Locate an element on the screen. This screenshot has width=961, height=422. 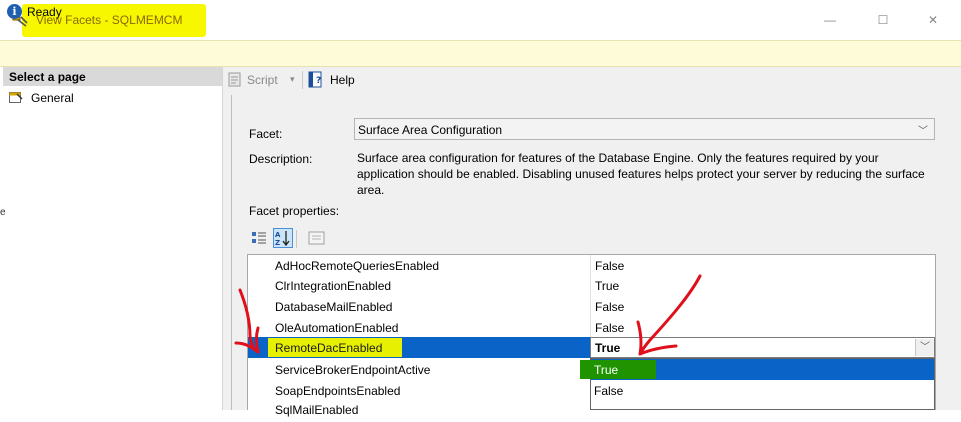
dropdown-option-label: True is located at coordinates (606, 370).